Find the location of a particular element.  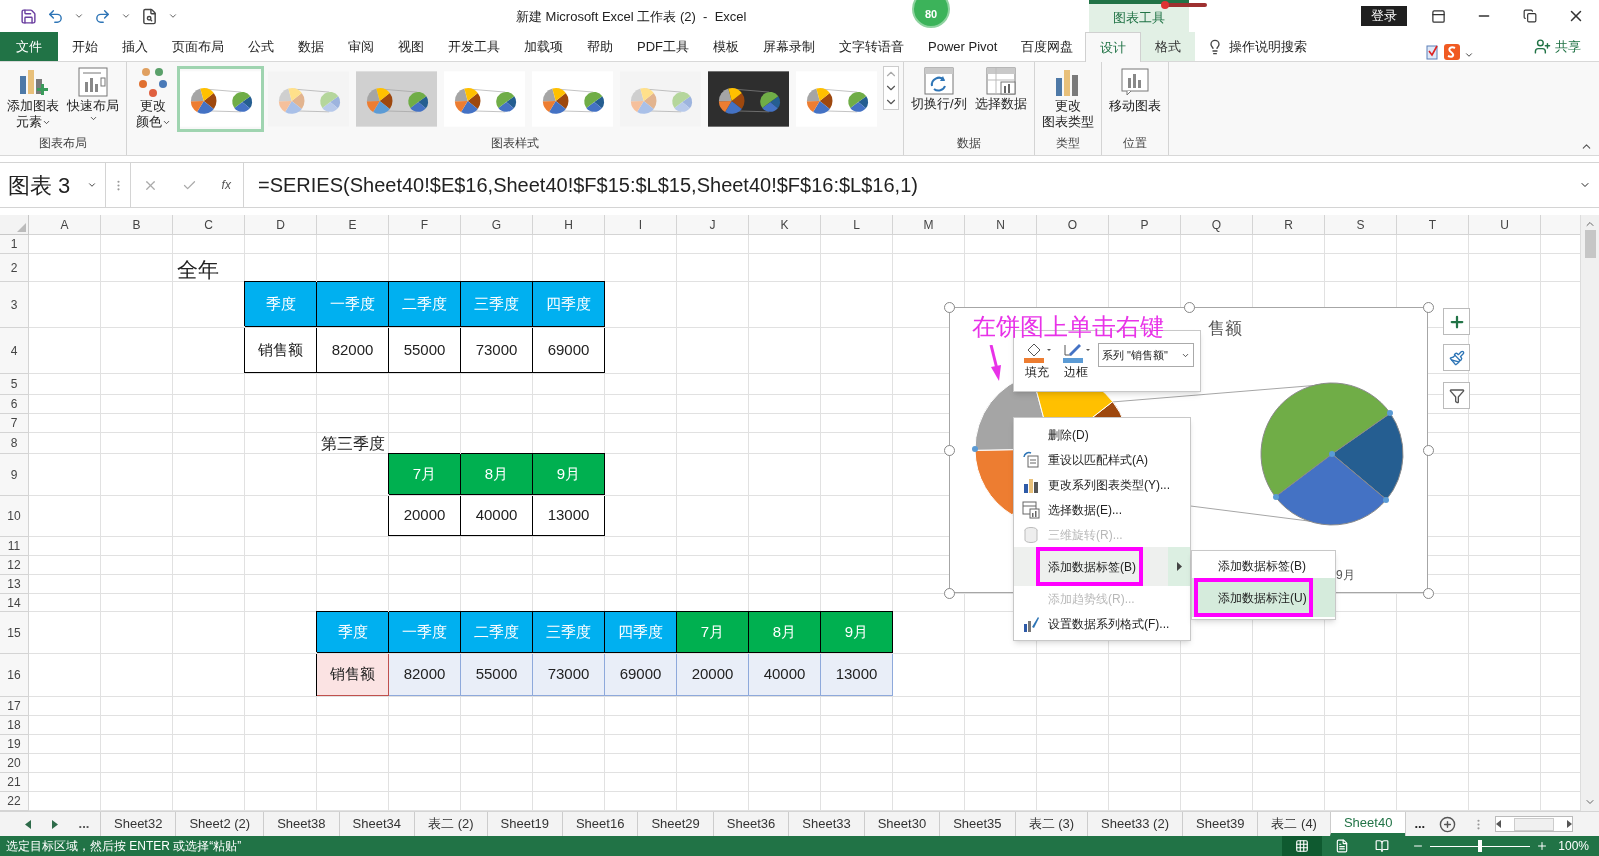

group-label: 数据 is located at coordinates (968, 143).